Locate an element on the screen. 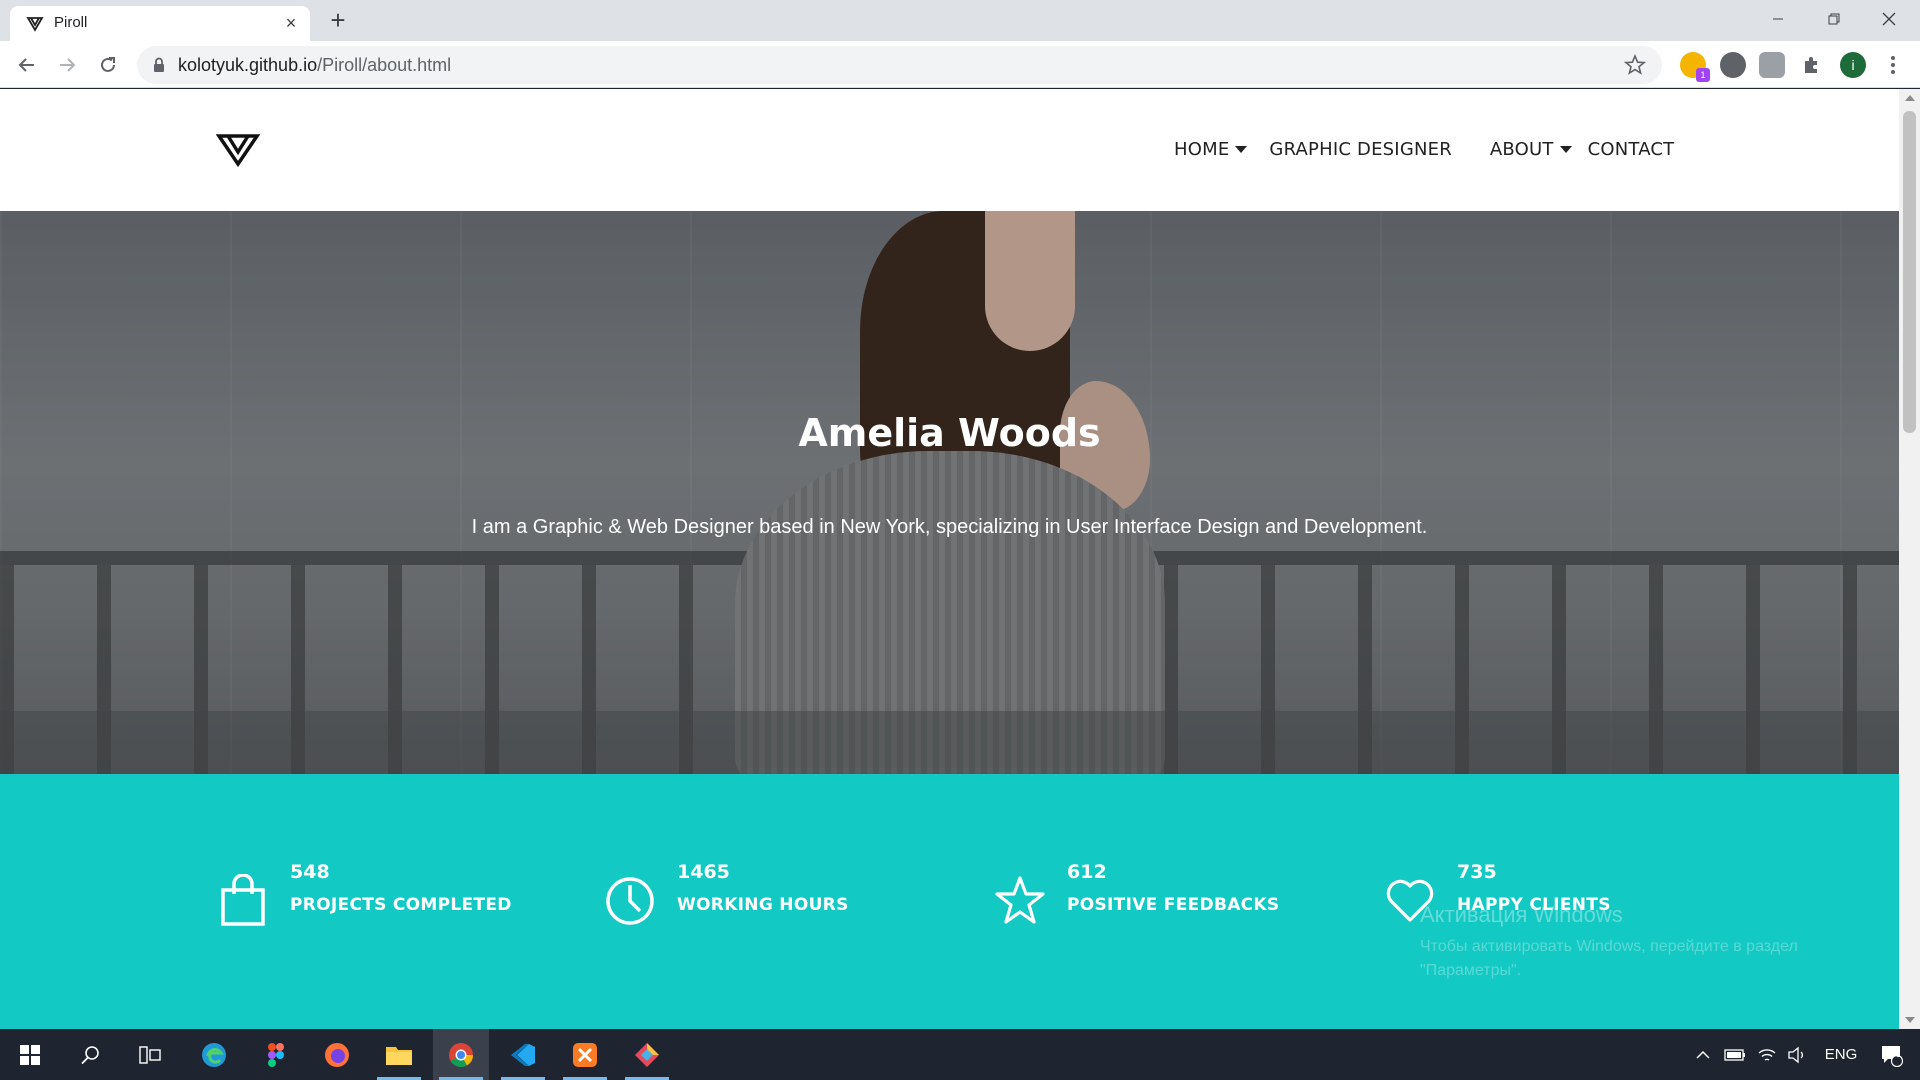 This screenshot has width=1920, height=1080. page-scrollbar is located at coordinates (1909, 559).